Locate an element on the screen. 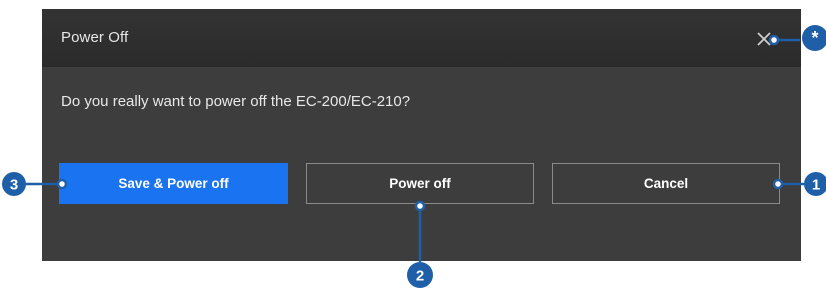  callout-label: * is located at coordinates (814, 38).